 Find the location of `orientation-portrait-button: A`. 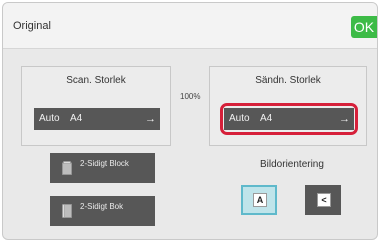

orientation-portrait-button: A is located at coordinates (259, 200).